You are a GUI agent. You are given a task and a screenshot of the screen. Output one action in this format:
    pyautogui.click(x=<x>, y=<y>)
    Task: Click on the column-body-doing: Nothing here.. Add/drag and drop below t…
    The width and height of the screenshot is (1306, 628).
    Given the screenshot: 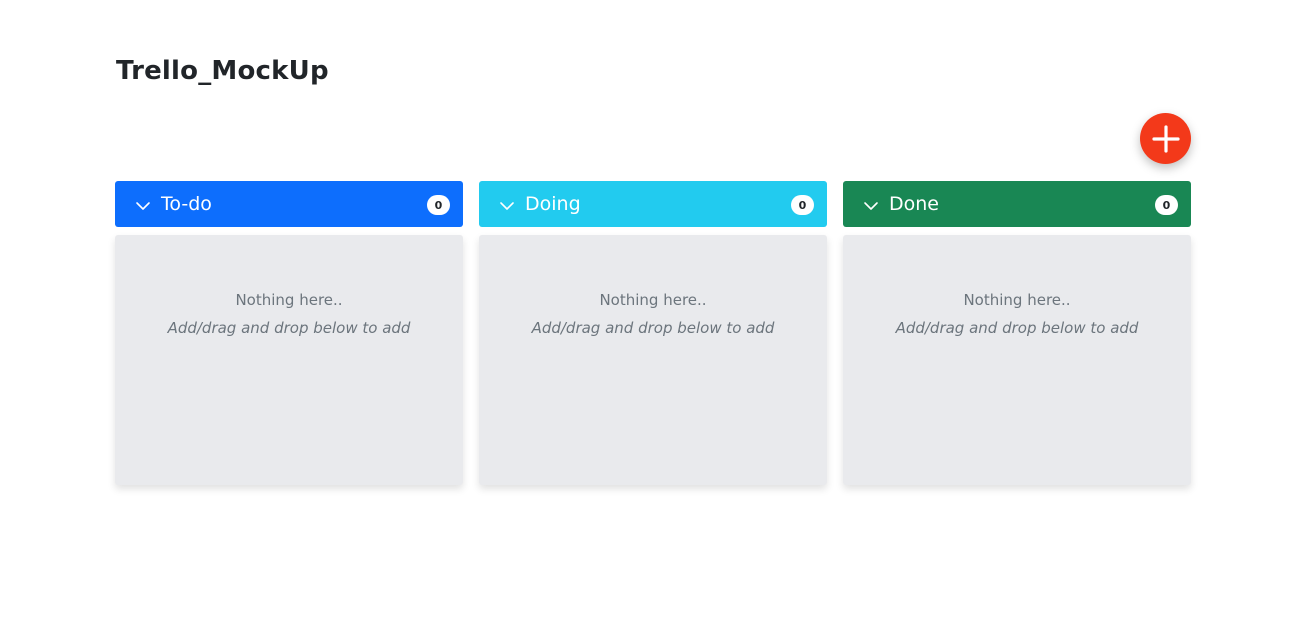 What is the action you would take?
    pyautogui.click(x=653, y=360)
    